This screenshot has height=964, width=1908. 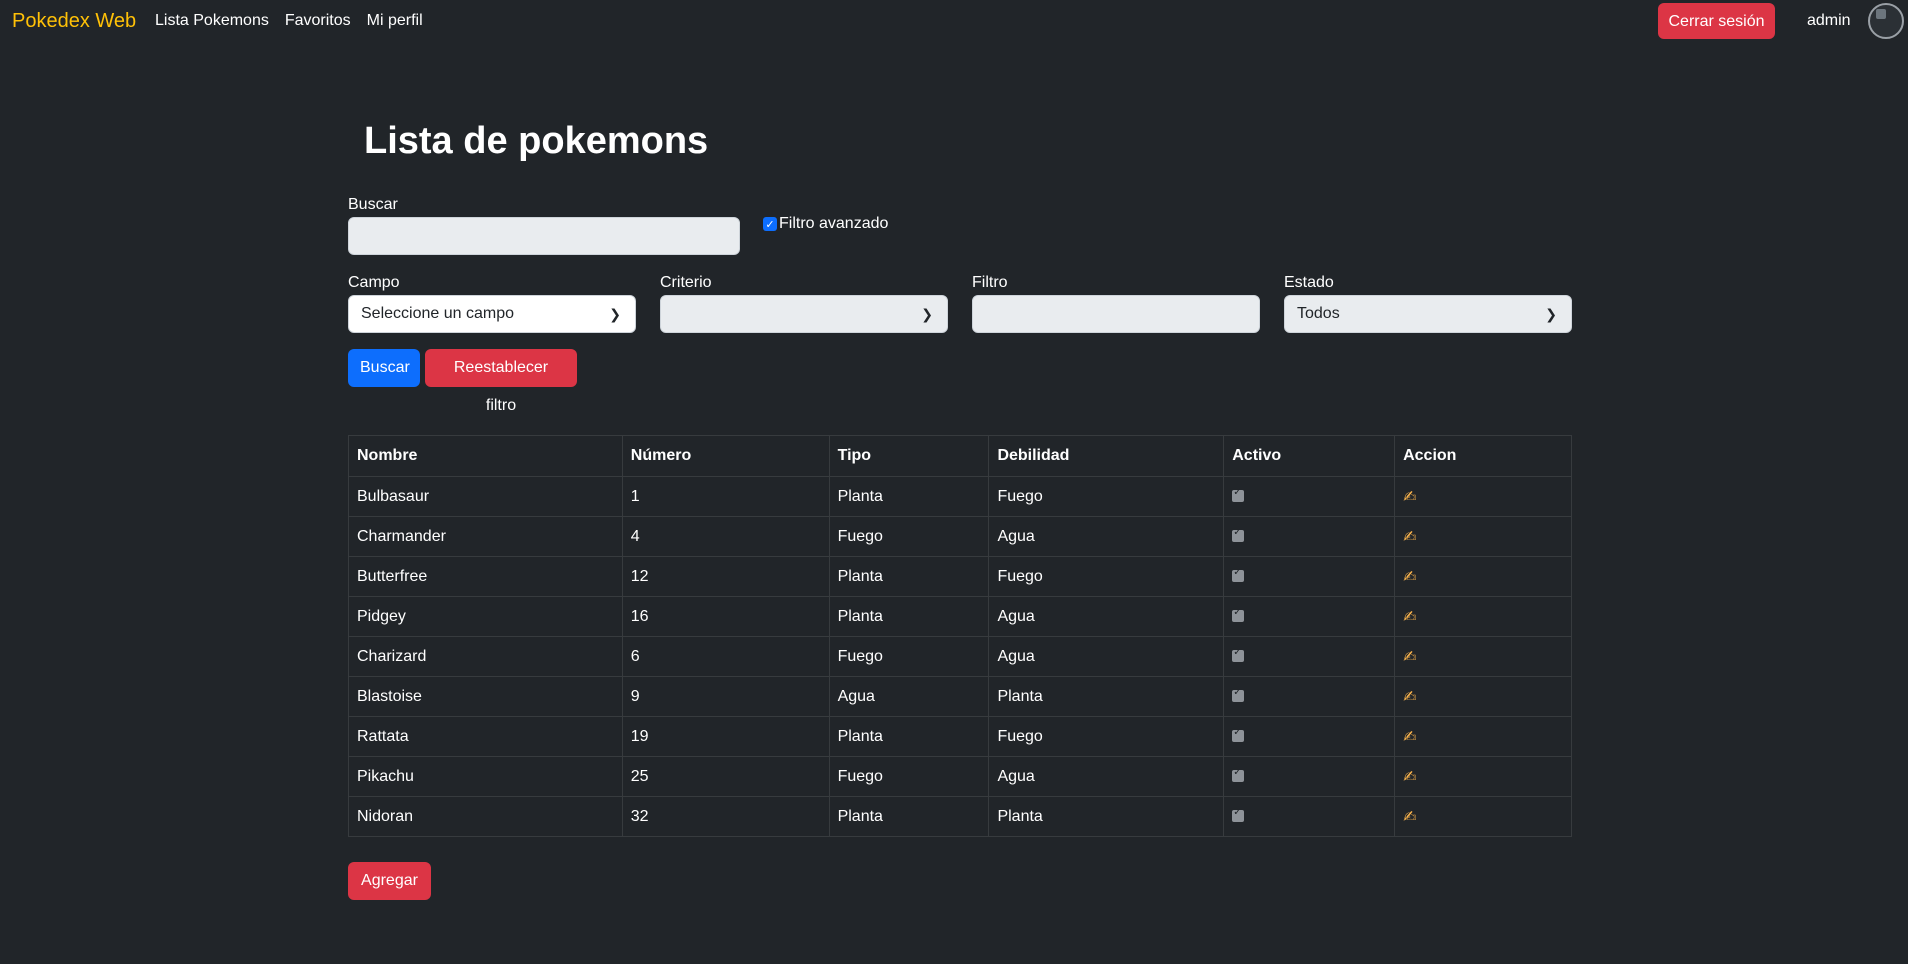 I want to click on campo-select: Seleccione un campo ❯, so click(x=492, y=314).